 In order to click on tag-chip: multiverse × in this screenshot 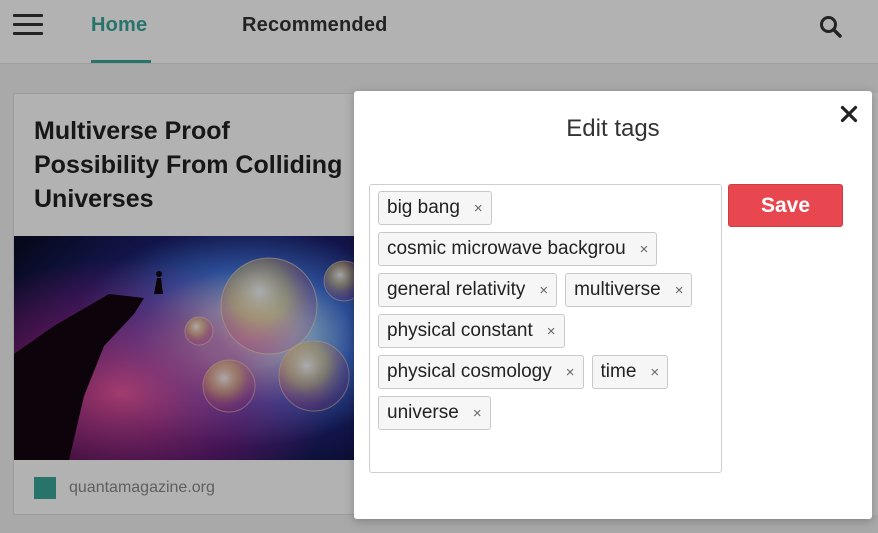, I will do `click(629, 290)`.